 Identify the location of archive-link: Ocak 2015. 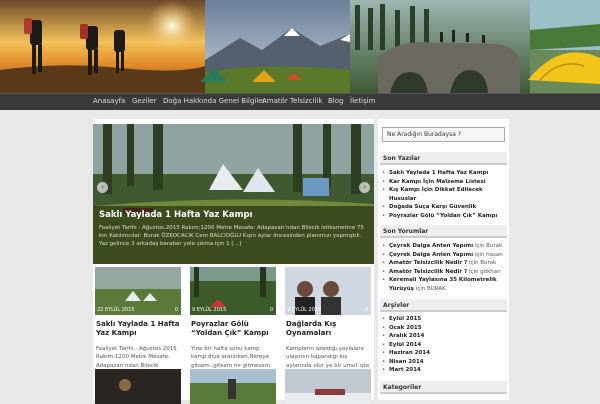
(405, 328).